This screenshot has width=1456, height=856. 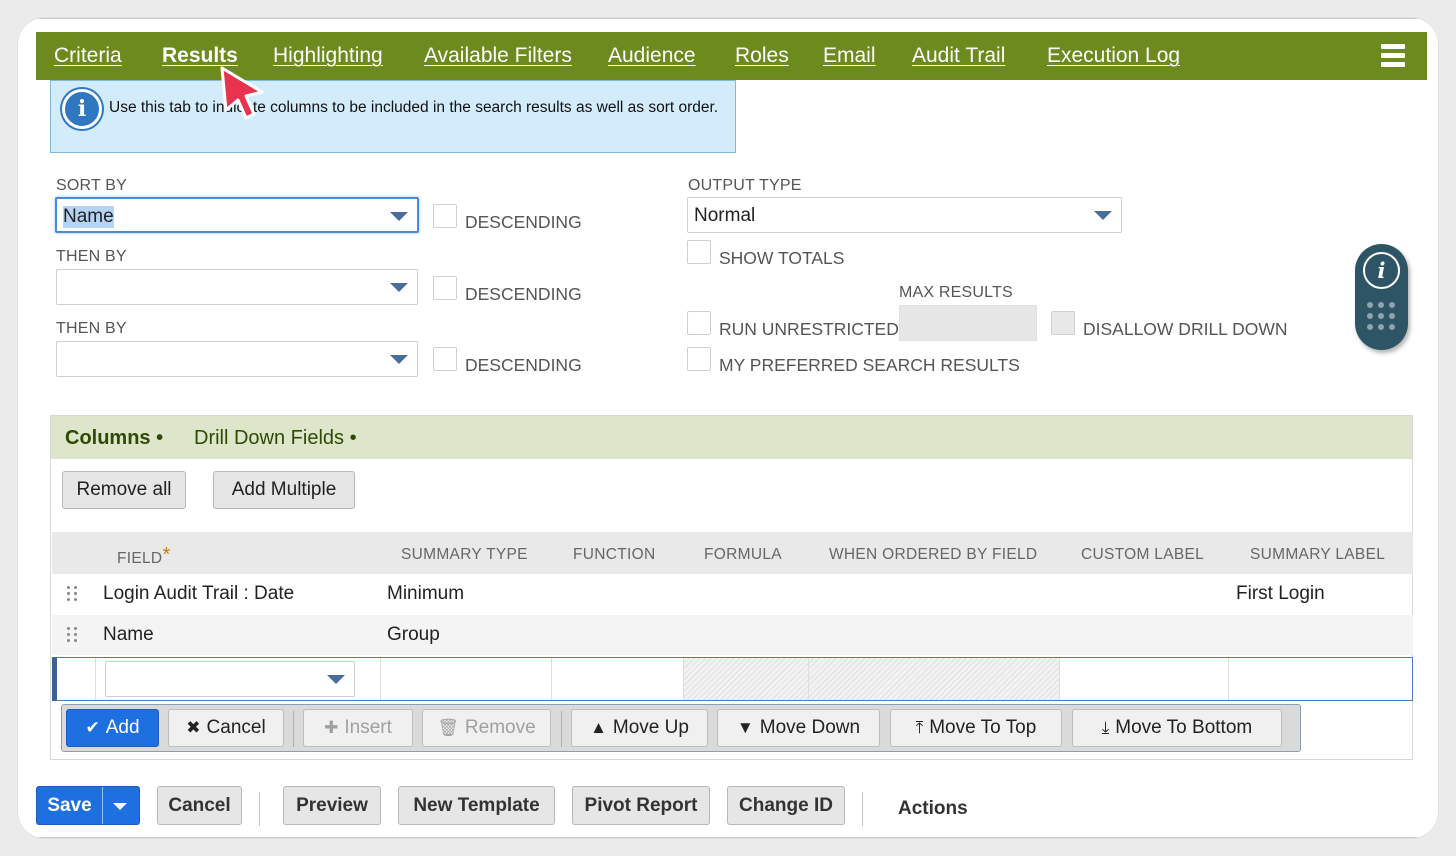 What do you see at coordinates (786, 805) in the screenshot?
I see `change-id-button: Change ID` at bounding box center [786, 805].